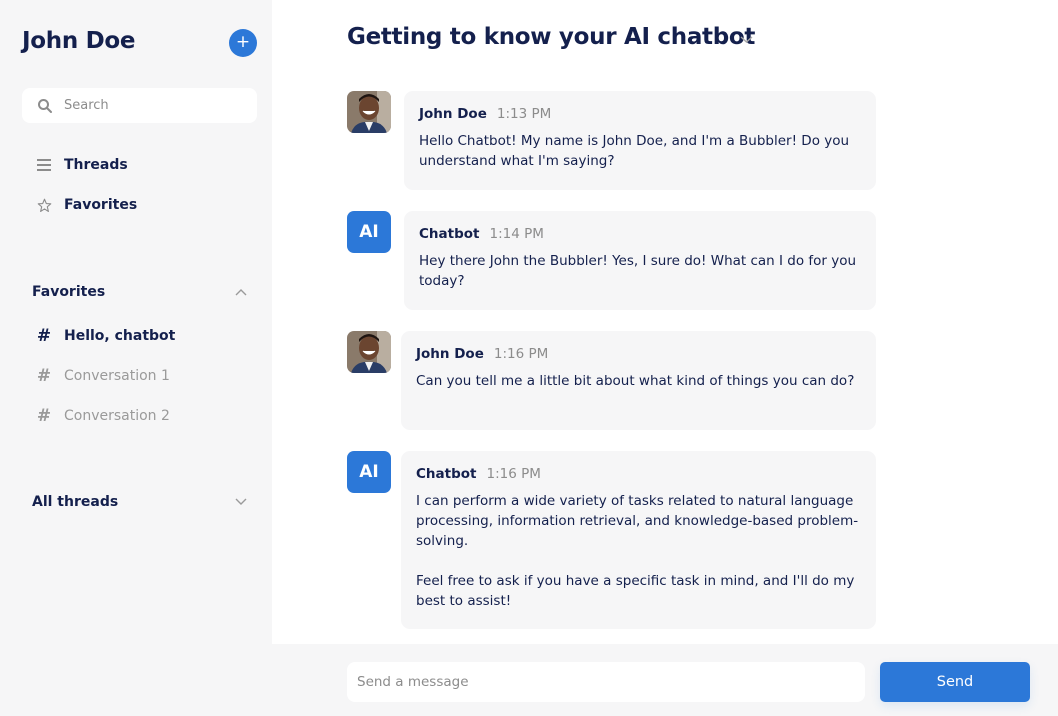 The image size is (1058, 716). I want to click on search-icon, so click(45, 105).